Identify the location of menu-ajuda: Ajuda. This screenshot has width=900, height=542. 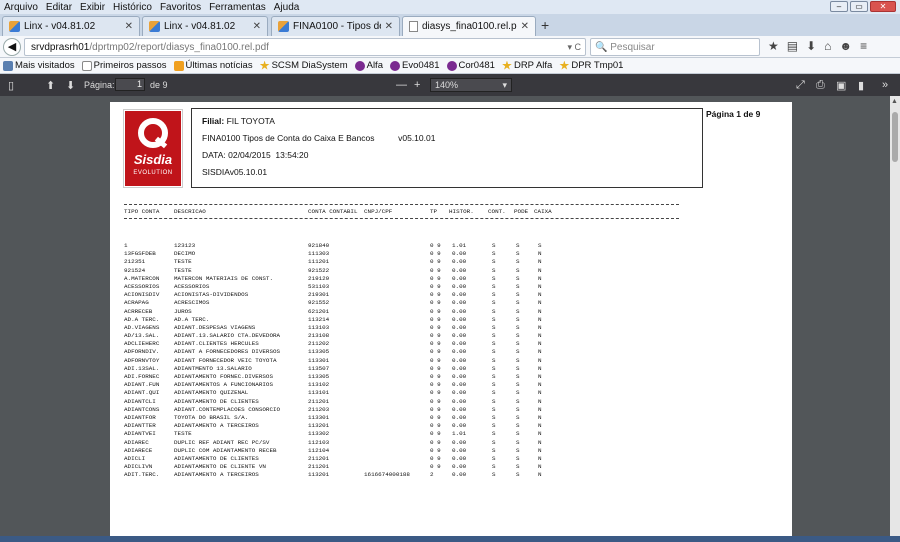
(287, 7).